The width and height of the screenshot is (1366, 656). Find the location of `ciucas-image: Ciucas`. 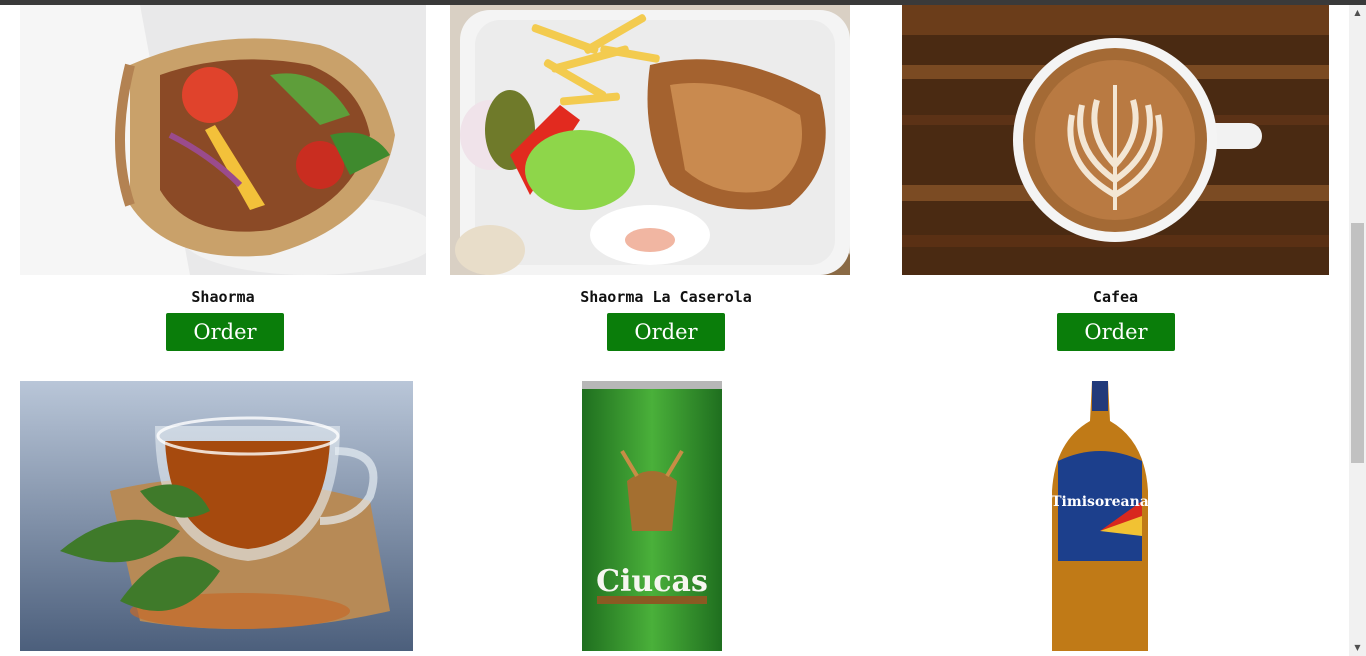

ciucas-image: Ciucas is located at coordinates (652, 516).